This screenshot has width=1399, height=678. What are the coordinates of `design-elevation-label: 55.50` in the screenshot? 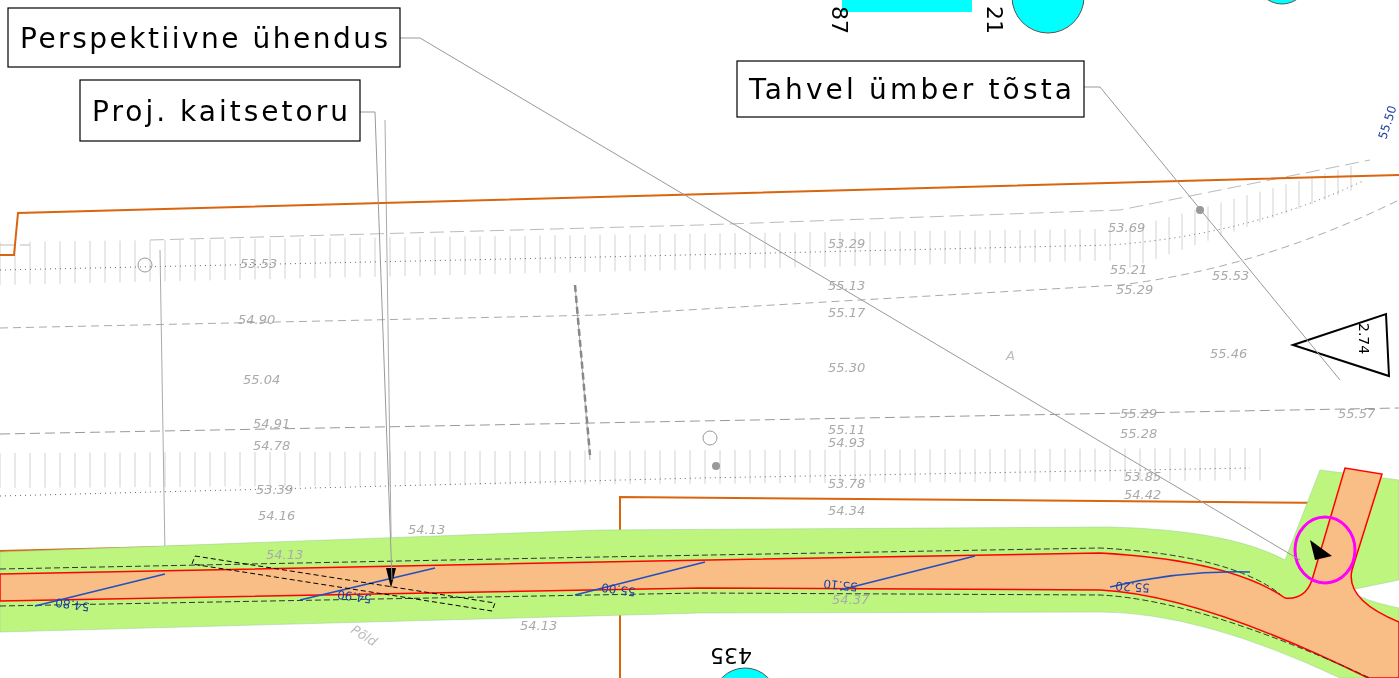 It's located at (1387, 122).